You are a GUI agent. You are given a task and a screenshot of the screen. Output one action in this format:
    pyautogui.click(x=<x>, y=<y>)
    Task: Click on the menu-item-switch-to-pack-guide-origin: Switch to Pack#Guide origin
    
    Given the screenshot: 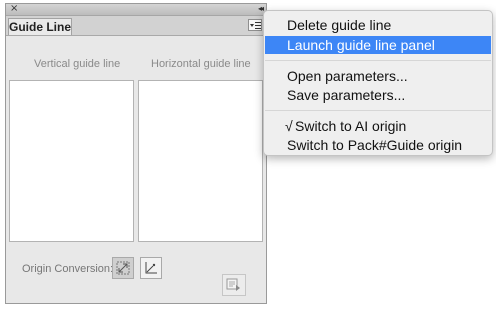 What is the action you would take?
    pyautogui.click(x=378, y=145)
    